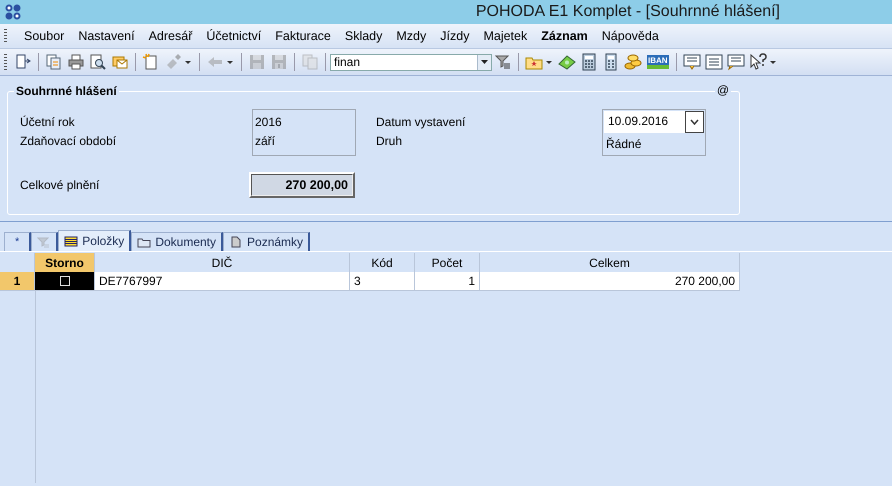  Describe the element at coordinates (233, 36) in the screenshot. I see `menu-item: Účetnictví` at that location.